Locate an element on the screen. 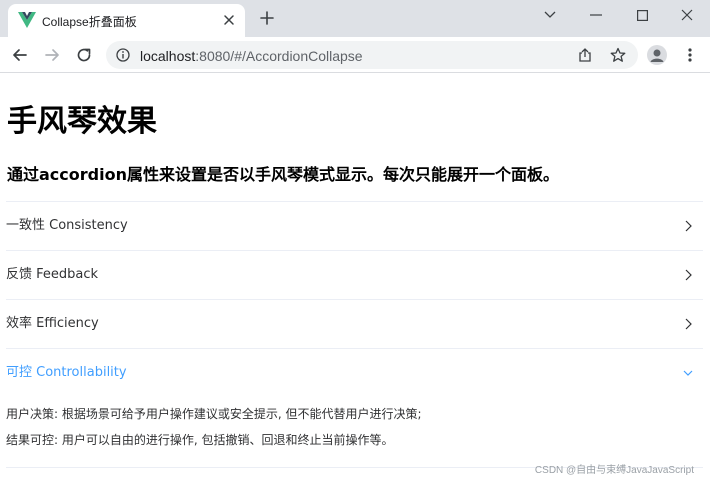 The height and width of the screenshot is (485, 710). maximize-button is located at coordinates (642, 15).